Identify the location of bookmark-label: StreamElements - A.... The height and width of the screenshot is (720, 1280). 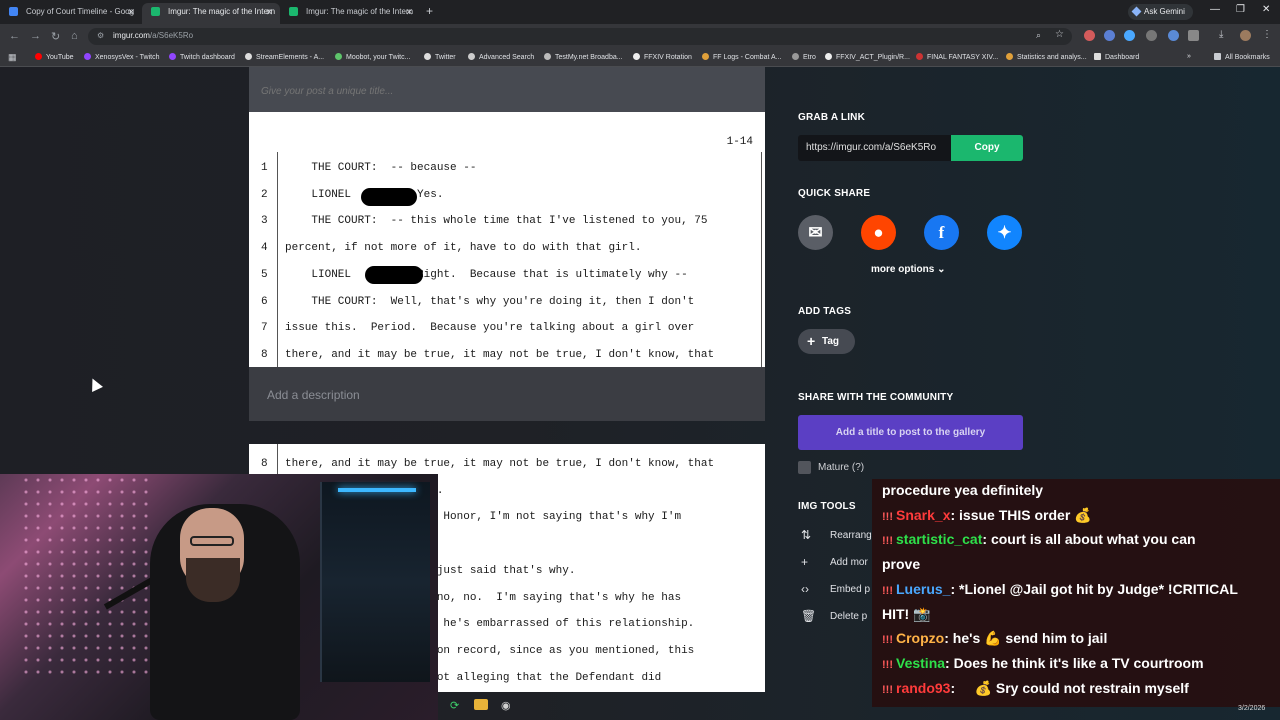
(290, 57).